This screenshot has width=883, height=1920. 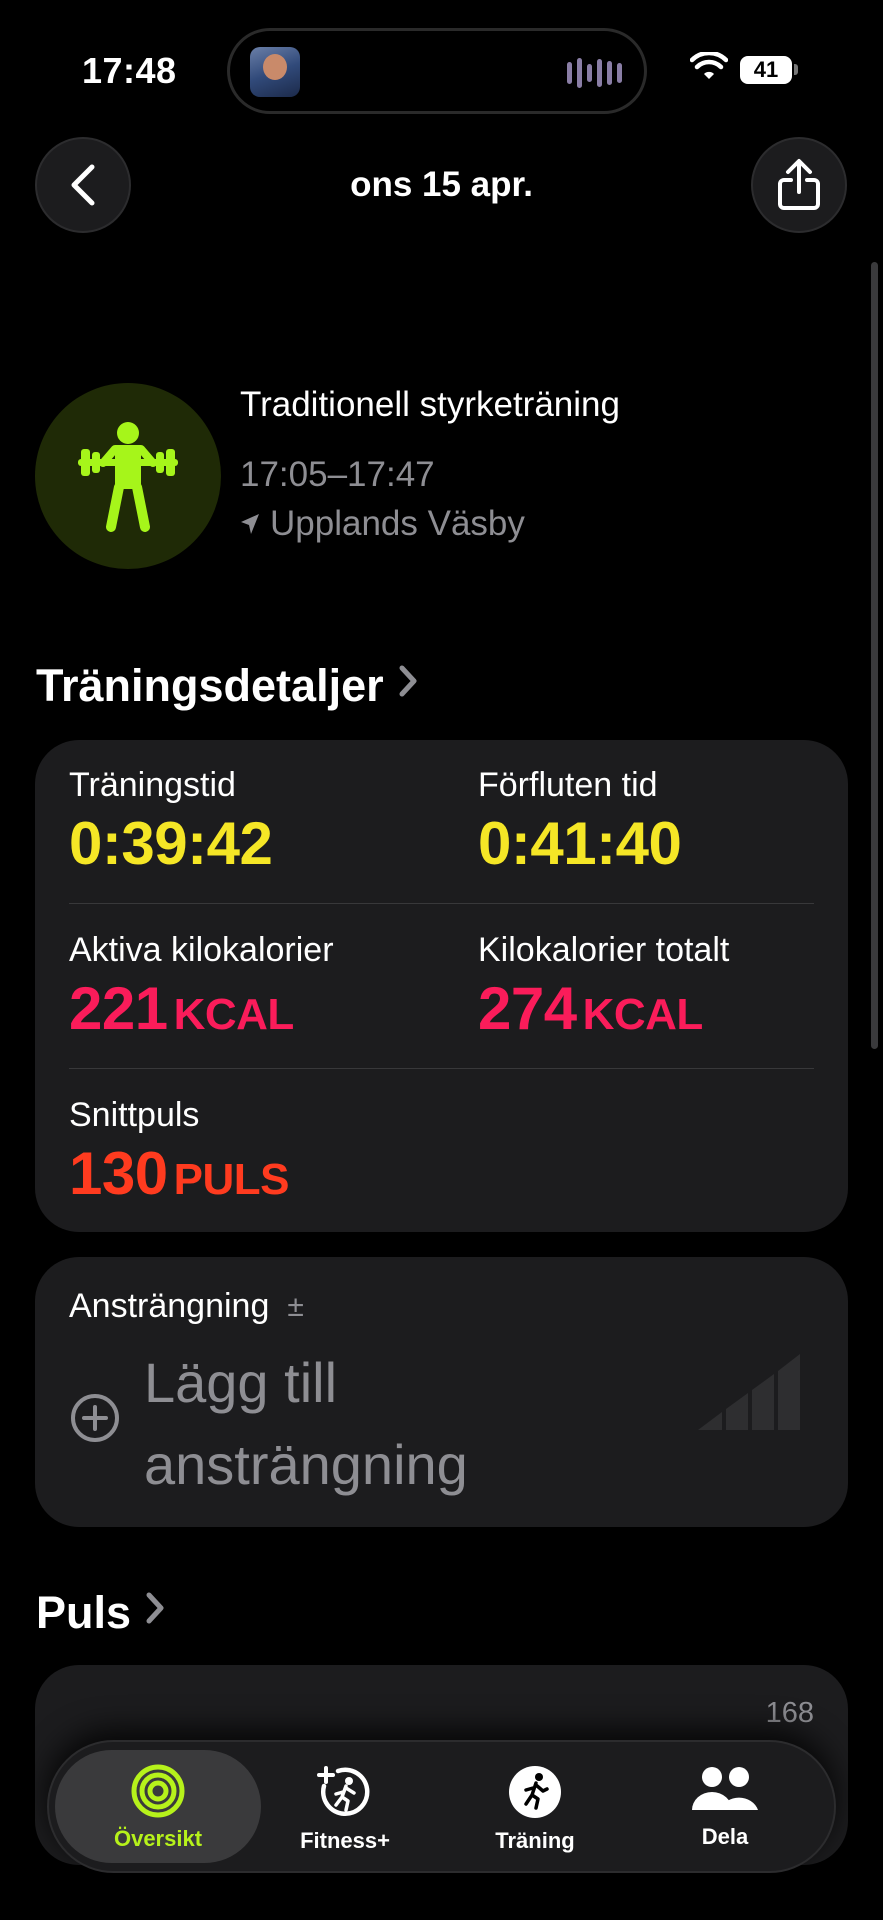 What do you see at coordinates (158, 1838) in the screenshot?
I see `tab-label: Översikt` at bounding box center [158, 1838].